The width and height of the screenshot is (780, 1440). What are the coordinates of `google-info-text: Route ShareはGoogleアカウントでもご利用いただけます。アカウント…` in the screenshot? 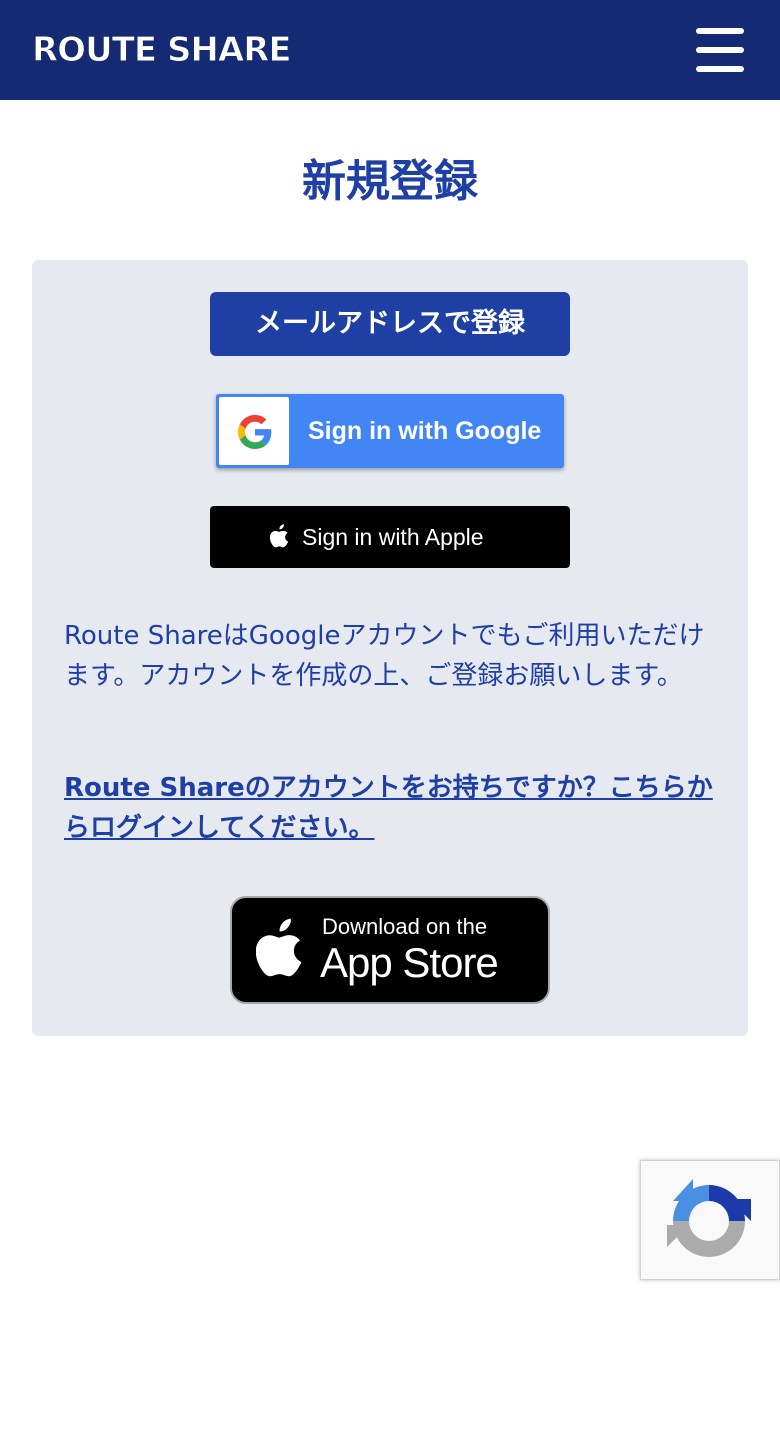 It's located at (384, 656).